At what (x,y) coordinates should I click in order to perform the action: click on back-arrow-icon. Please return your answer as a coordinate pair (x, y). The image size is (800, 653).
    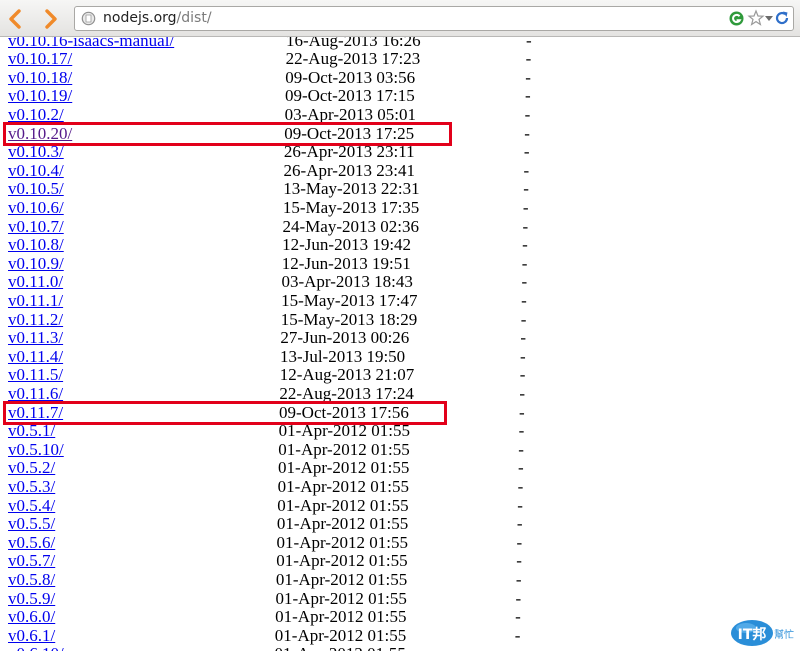
    Looking at the image, I should click on (15, 19).